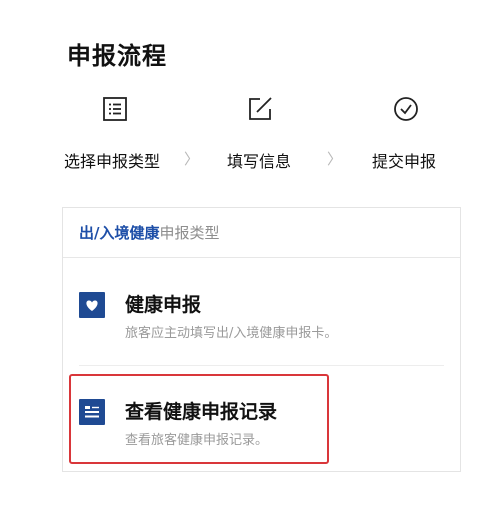  I want to click on records-icon, so click(92, 412).